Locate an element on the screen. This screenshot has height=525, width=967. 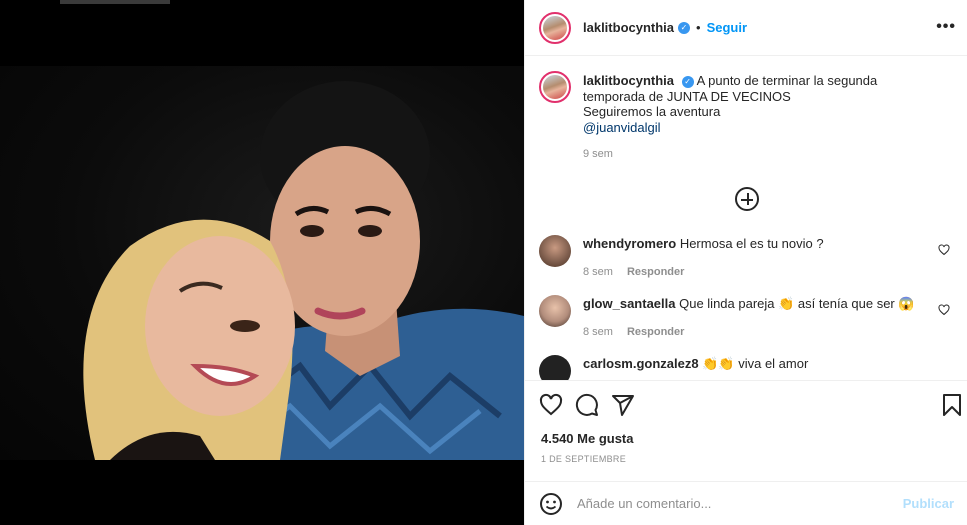
comment-body: carlosm.gonzalez8 👏👏 viva el amor is located at coordinates (753, 368).